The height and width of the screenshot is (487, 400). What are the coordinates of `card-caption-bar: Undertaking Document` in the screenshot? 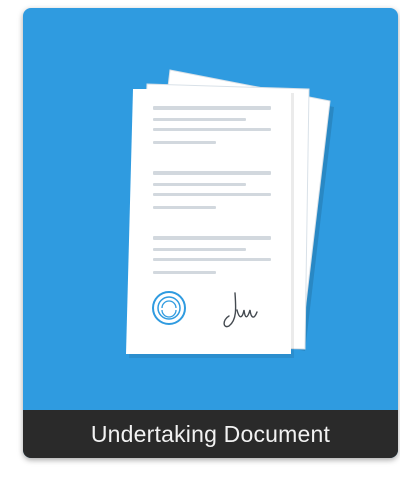 It's located at (210, 434).